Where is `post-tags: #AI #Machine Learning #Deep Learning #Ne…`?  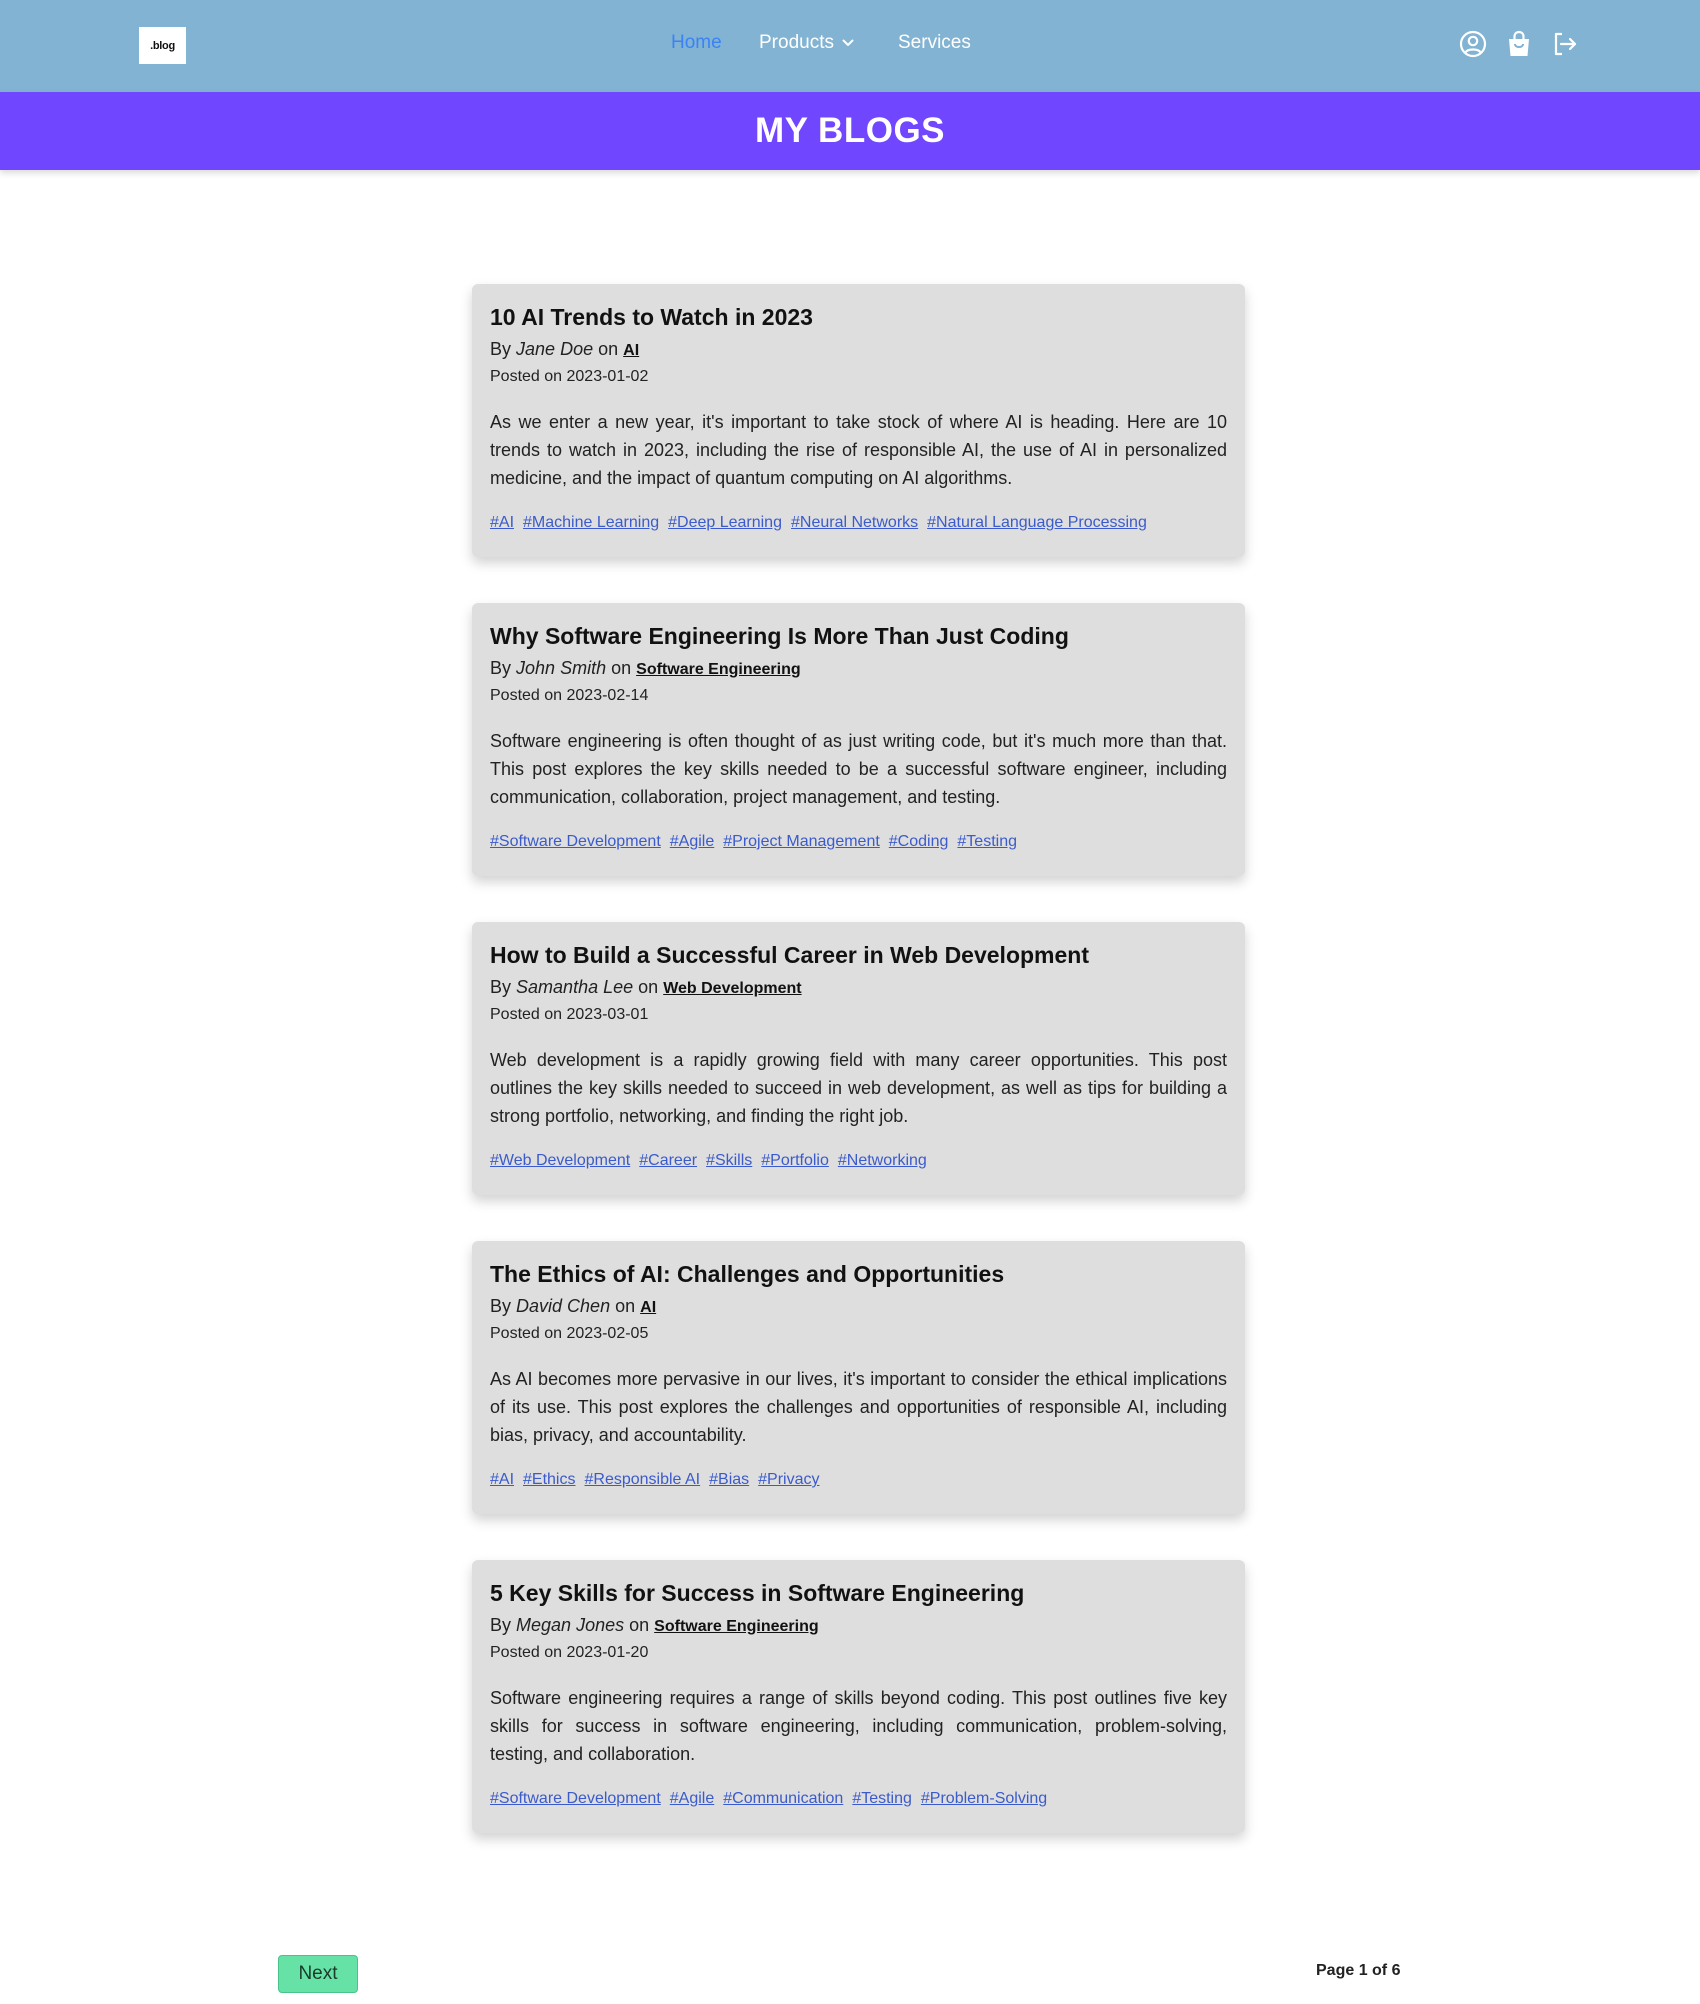
post-tags: #AI #Machine Learning #Deep Learning #Ne… is located at coordinates (818, 523).